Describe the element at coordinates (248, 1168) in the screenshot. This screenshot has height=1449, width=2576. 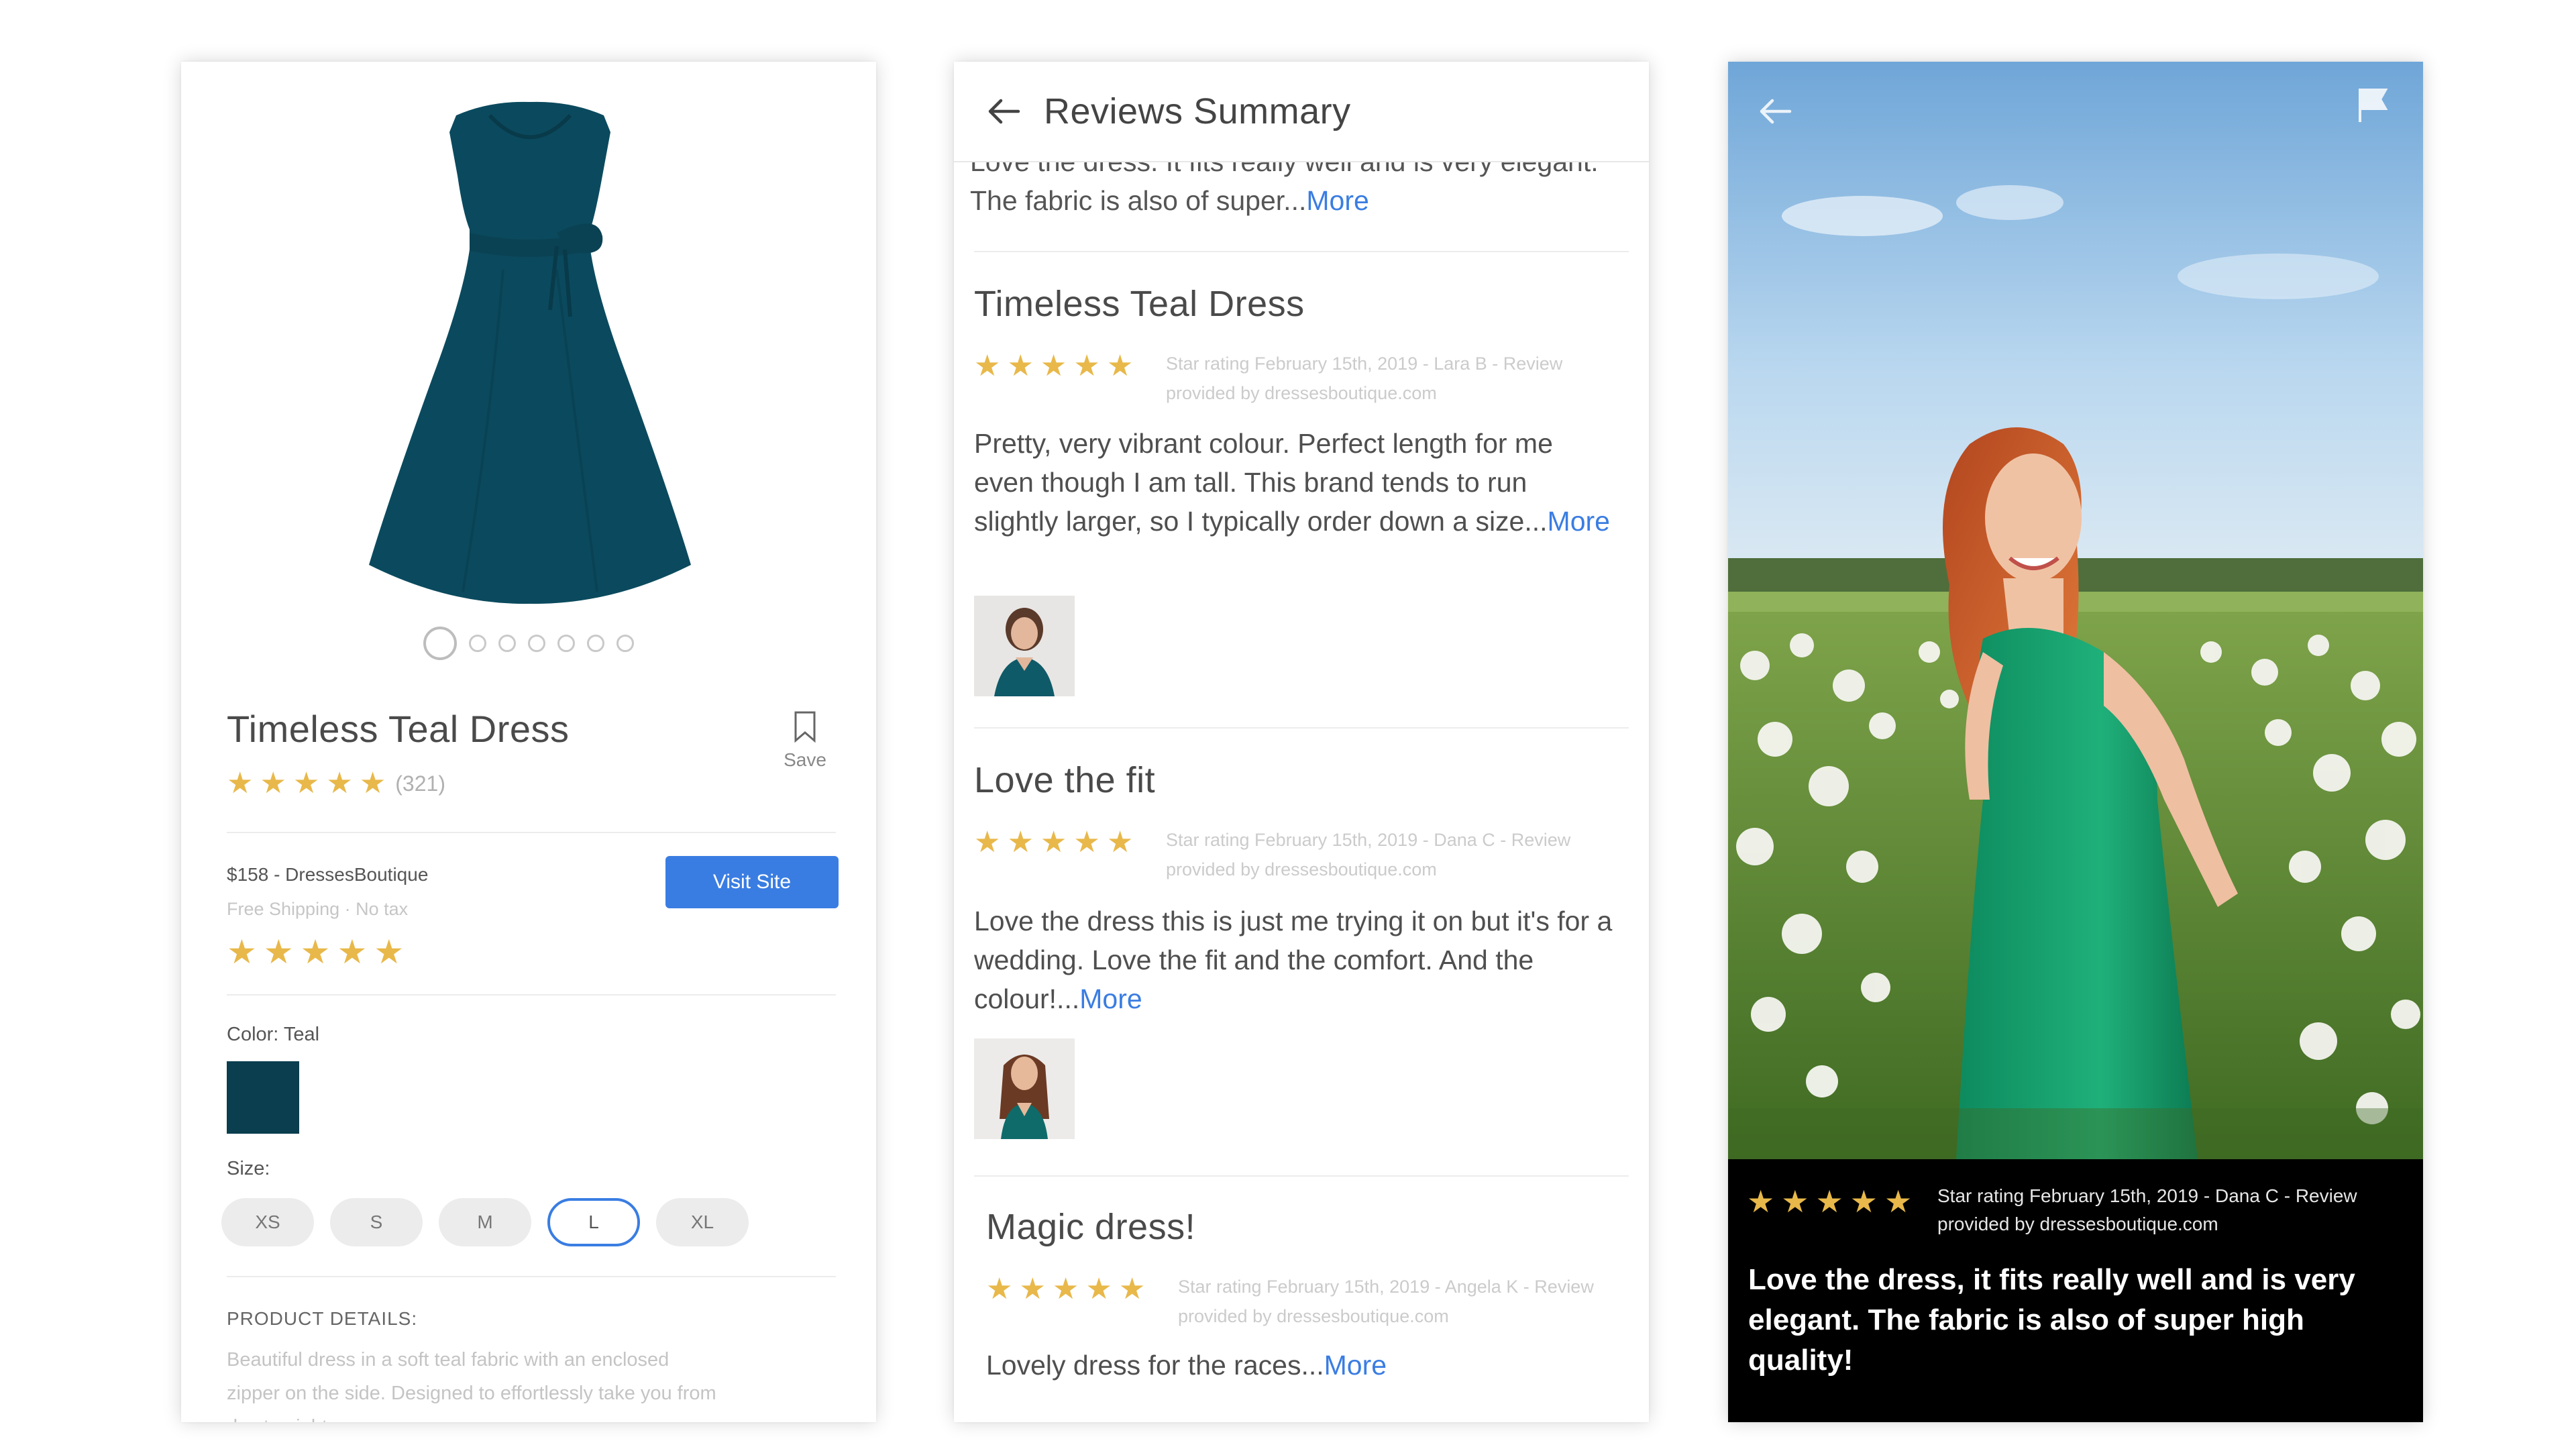
I see `size-label: Size:` at that location.